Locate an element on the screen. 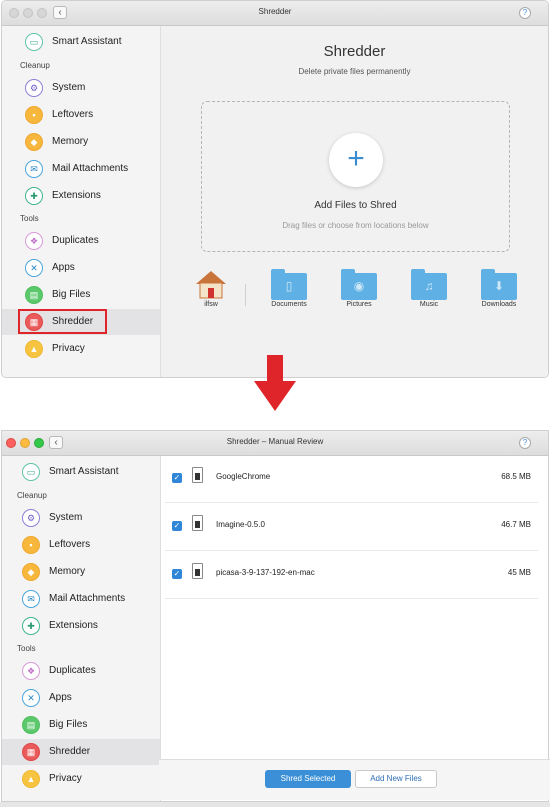 The height and width of the screenshot is (807, 550). monitor-icon: ▭ is located at coordinates (31, 472).